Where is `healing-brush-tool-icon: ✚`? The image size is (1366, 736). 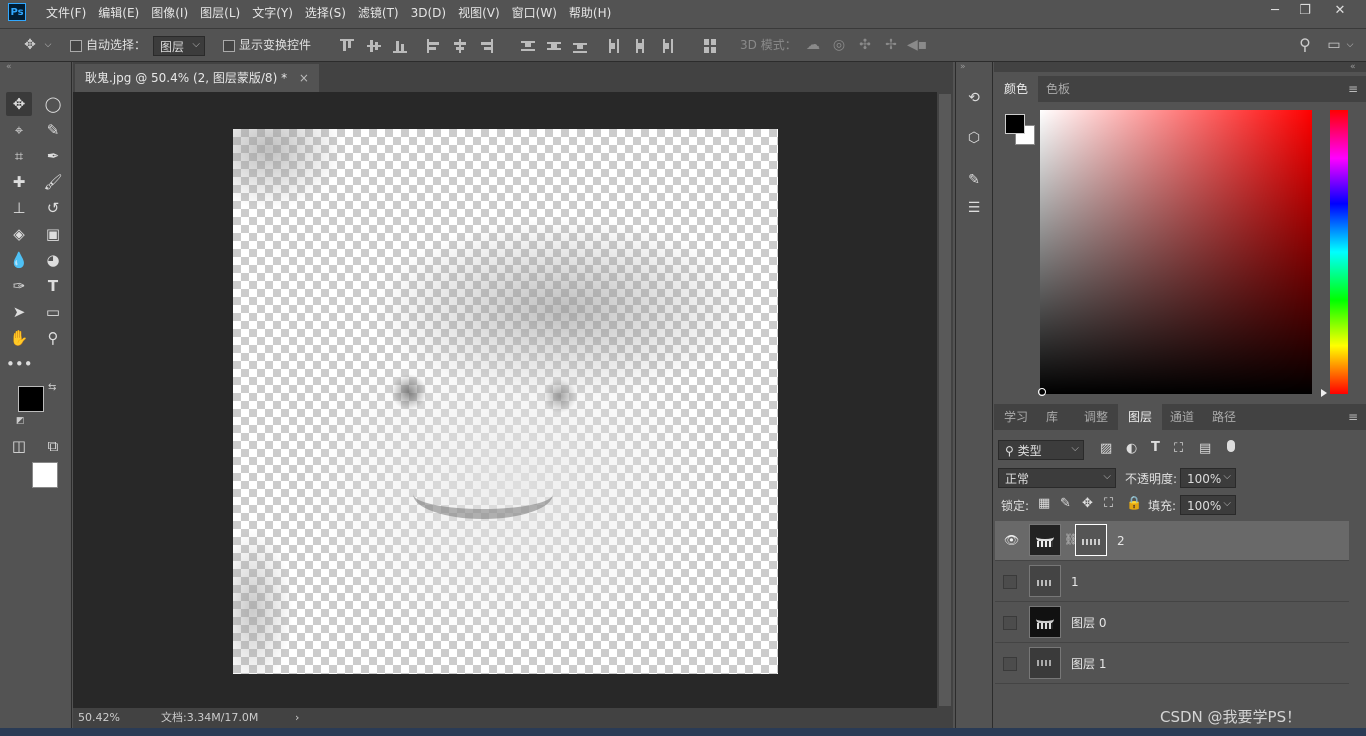 healing-brush-tool-icon: ✚ is located at coordinates (19, 182).